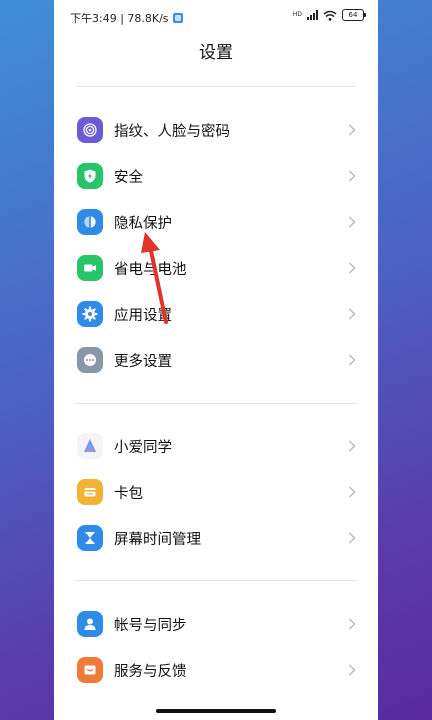 Image resolution: width=432 pixels, height=720 pixels. I want to click on more-dots-icon, so click(90, 360).